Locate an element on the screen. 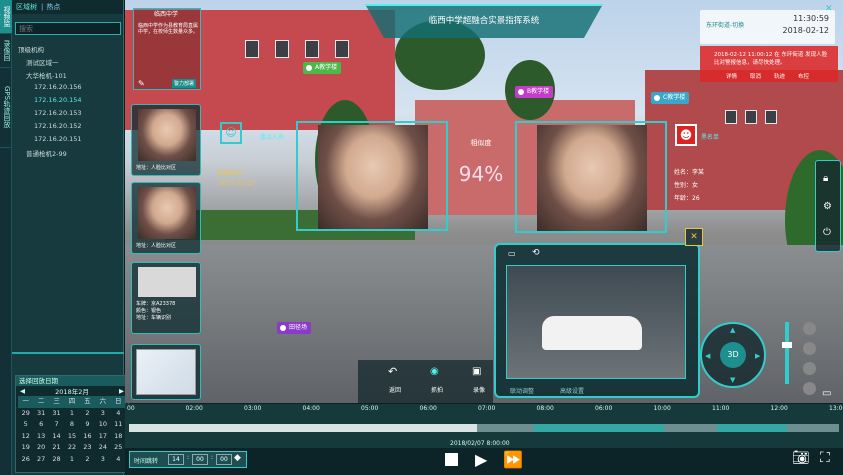 This screenshot has width=843, height=475. calendar-day: 28 is located at coordinates (56, 460).